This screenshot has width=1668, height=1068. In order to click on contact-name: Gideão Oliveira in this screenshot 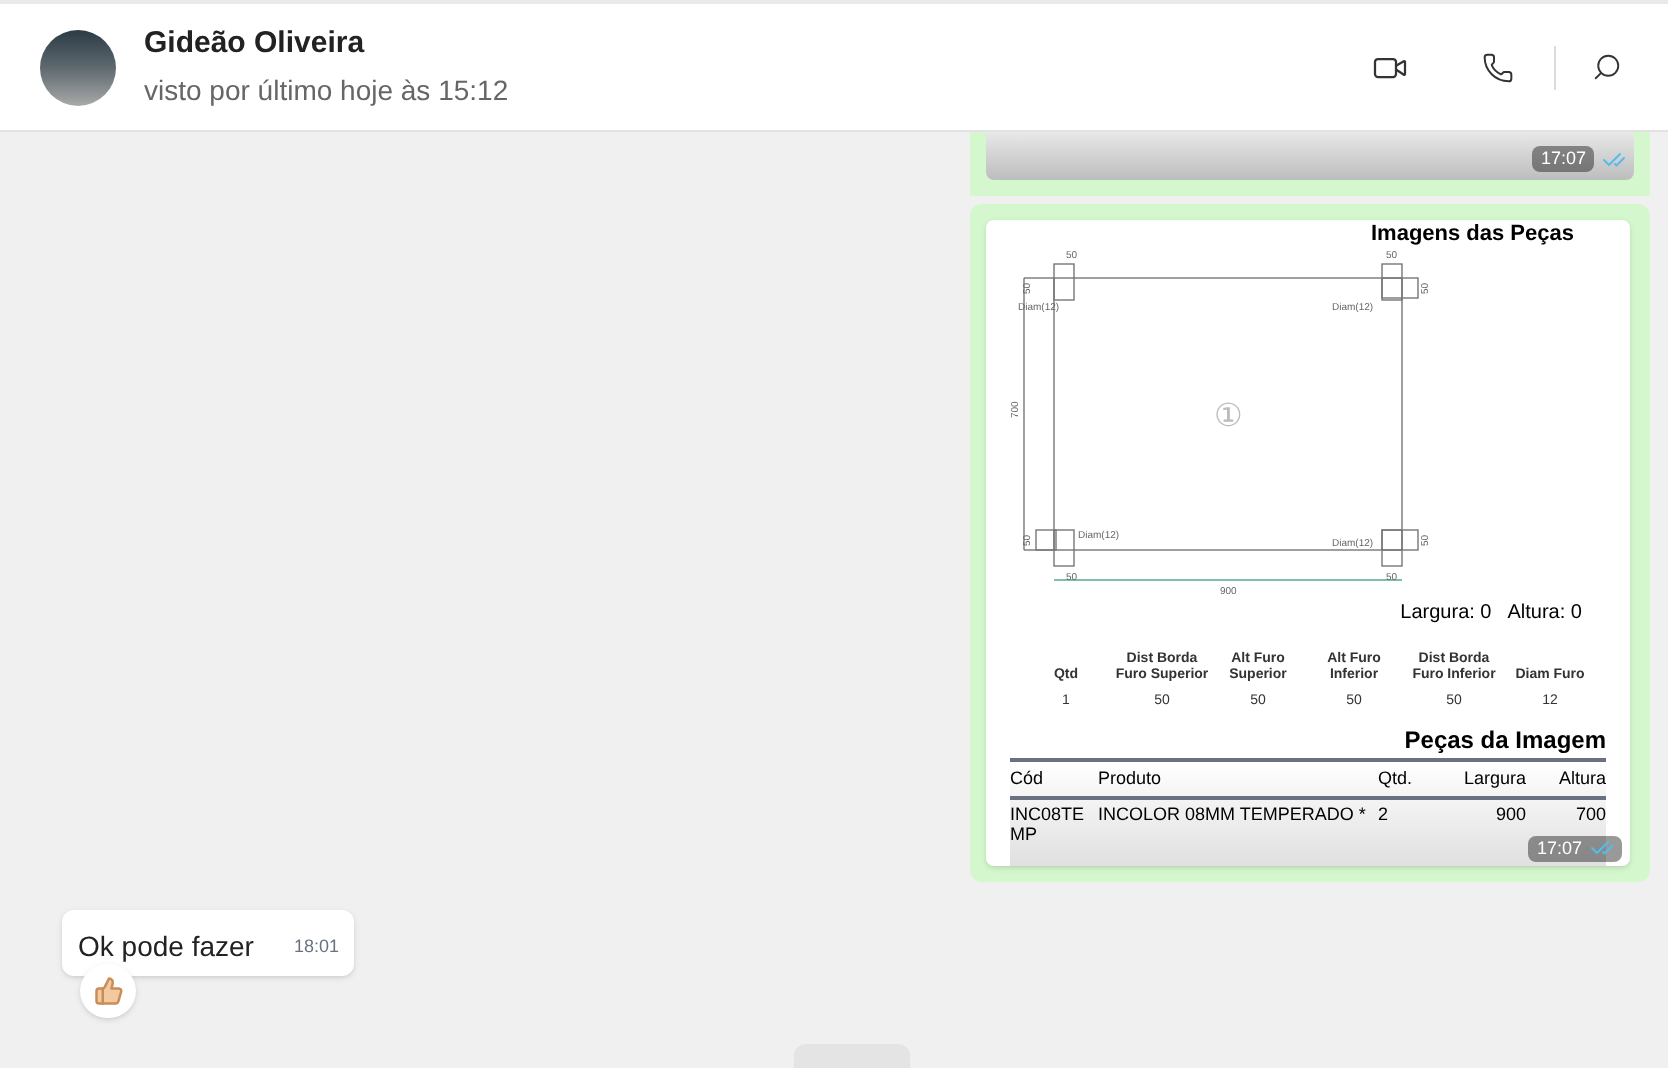, I will do `click(326, 44)`.